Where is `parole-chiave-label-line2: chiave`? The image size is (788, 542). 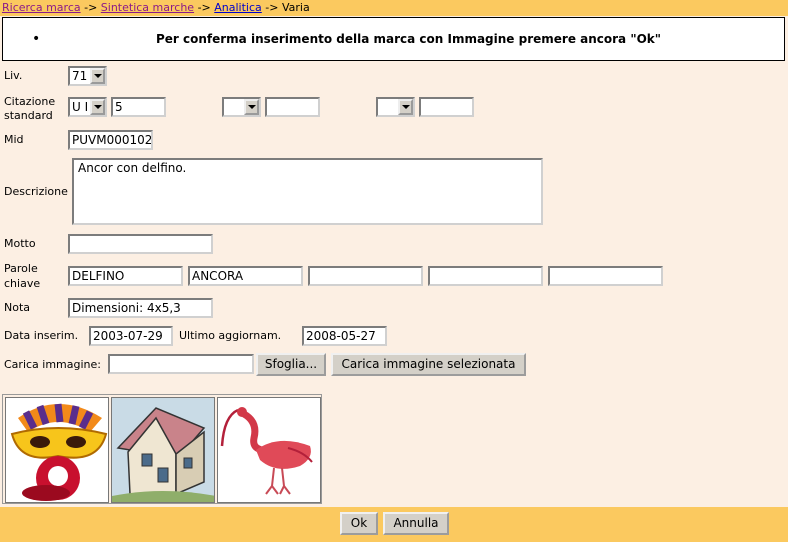
parole-chiave-label-line2: chiave is located at coordinates (22, 283).